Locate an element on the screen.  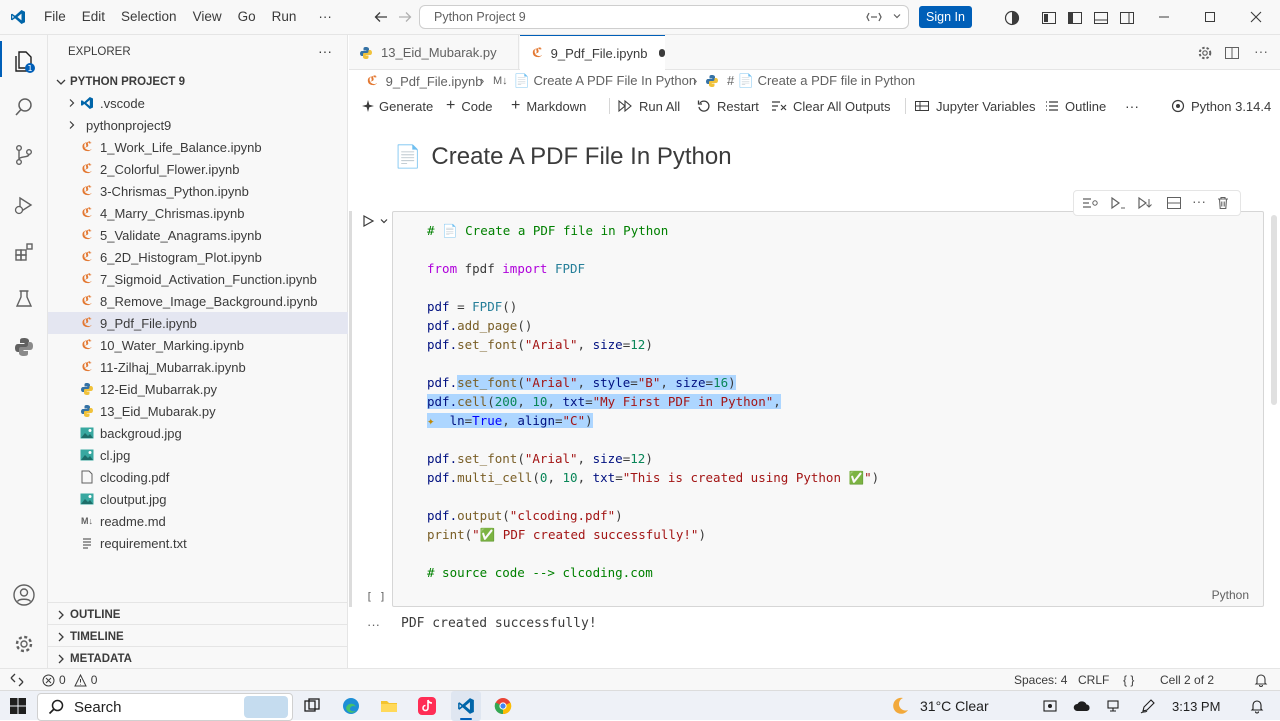
sign-in-button: Sign In is located at coordinates (945, 17).